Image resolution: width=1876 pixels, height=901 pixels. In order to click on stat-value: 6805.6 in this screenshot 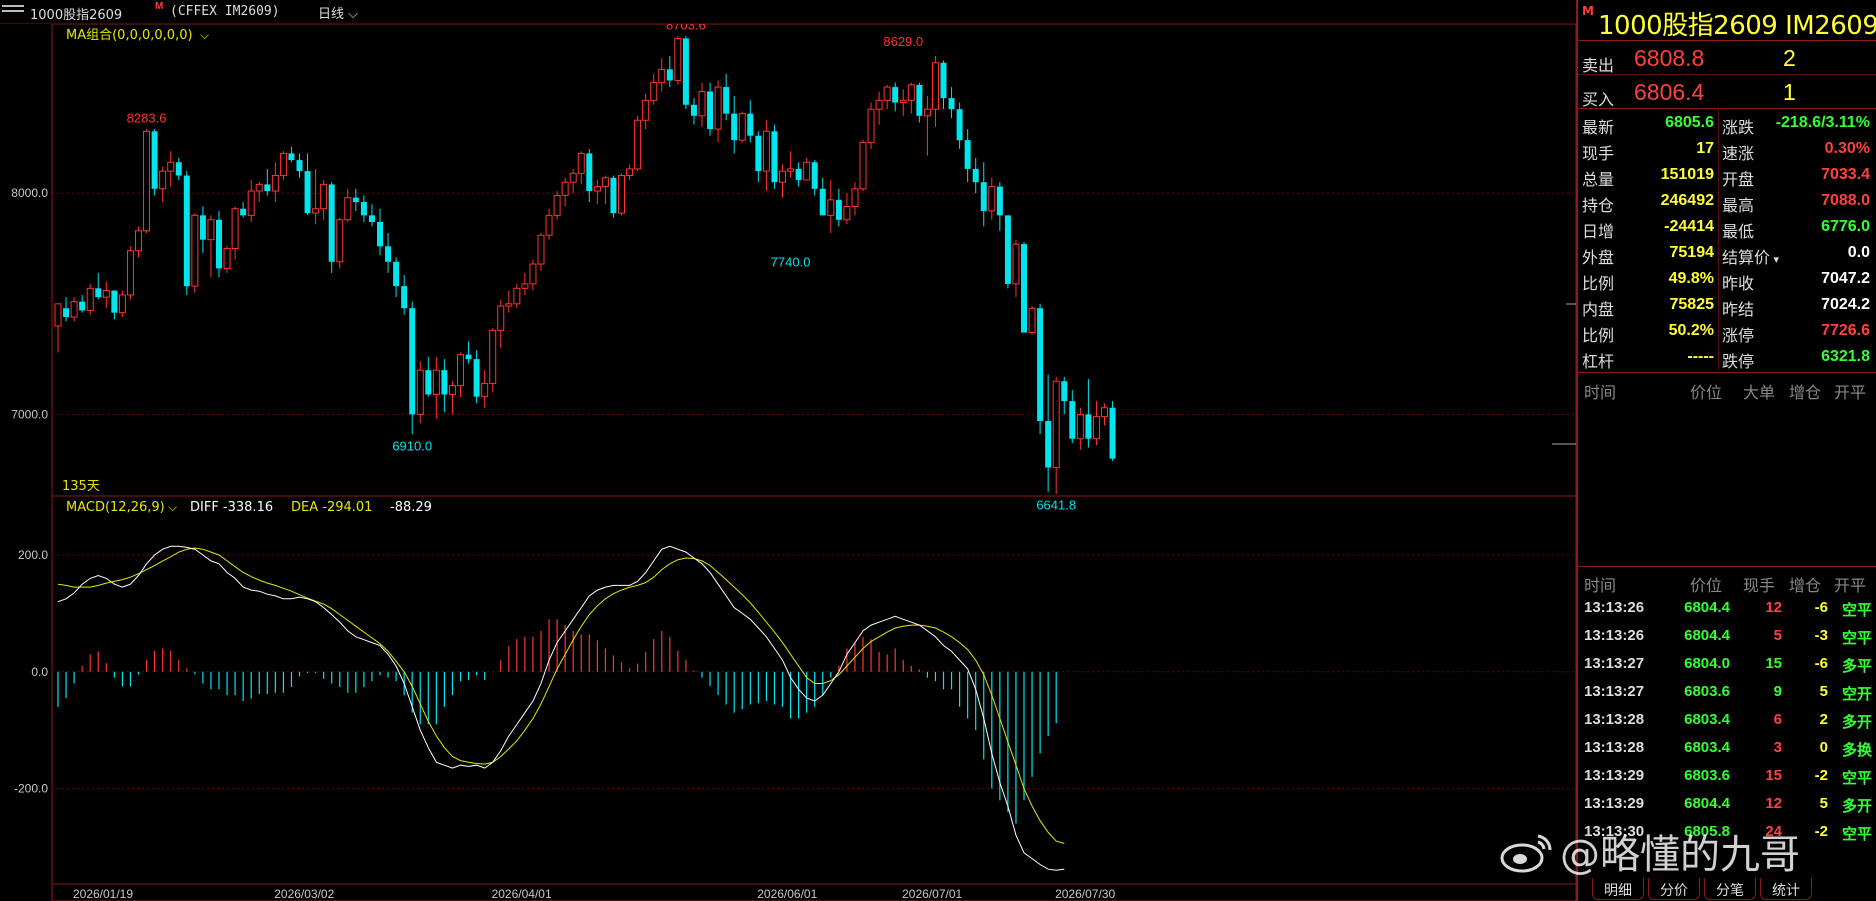, I will do `click(1689, 122)`.